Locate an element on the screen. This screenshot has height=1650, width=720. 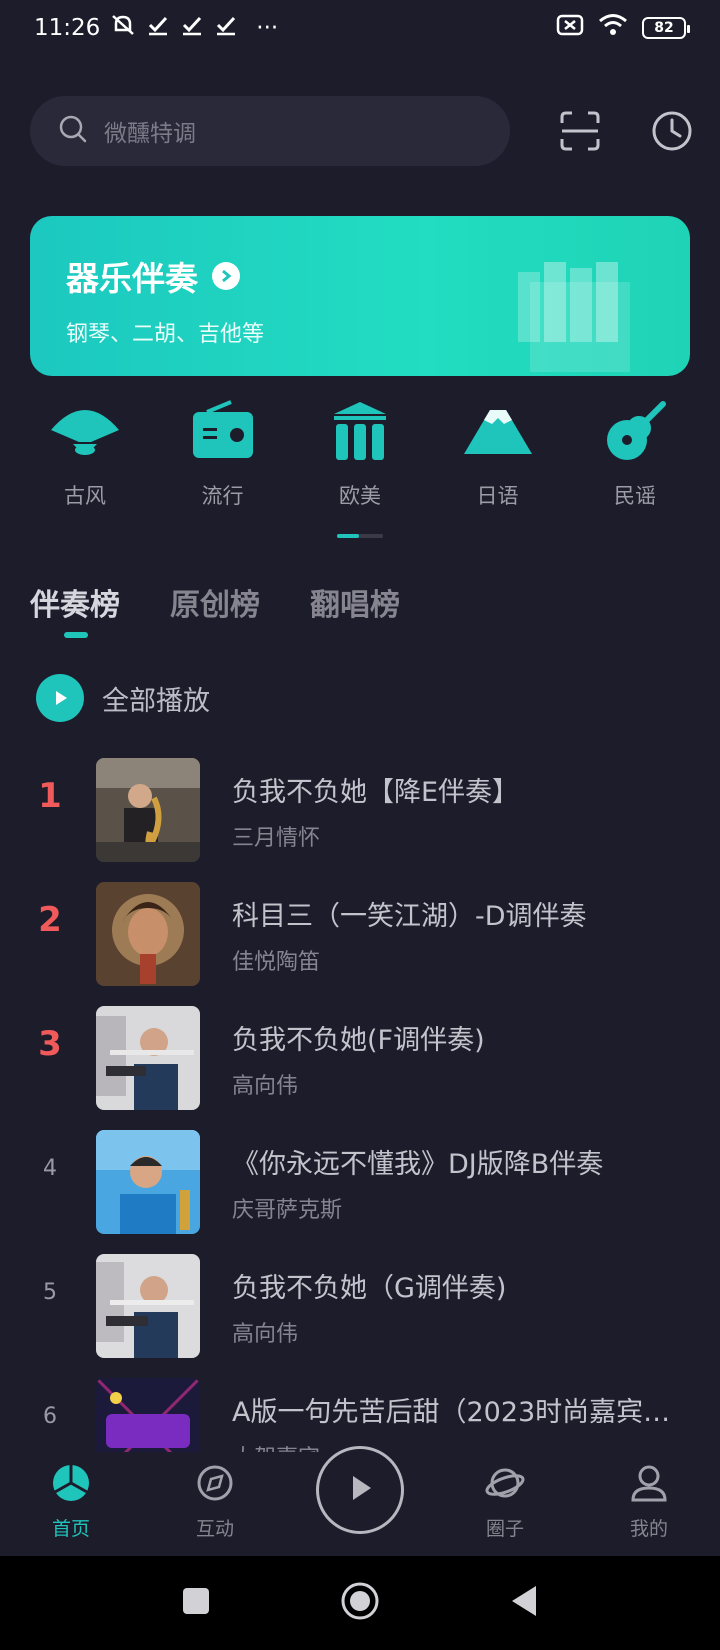
radio-icon is located at coordinates (223, 434).